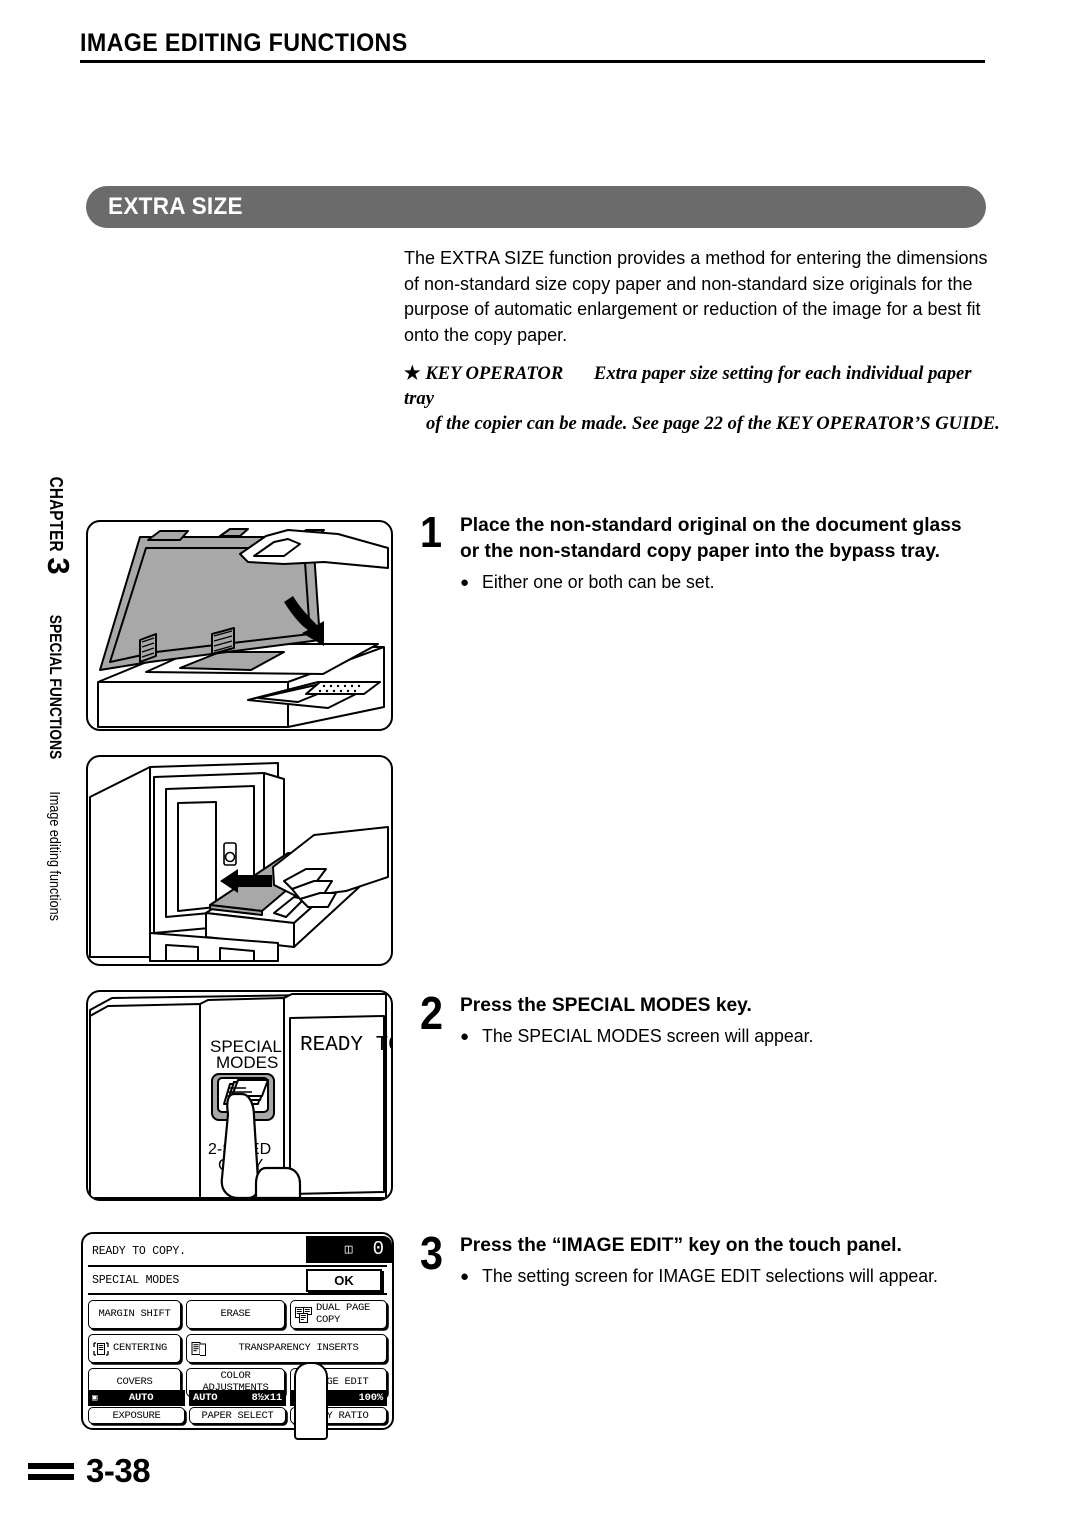 The width and height of the screenshot is (1080, 1528). Describe the element at coordinates (379, 1398) in the screenshot. I see `copy-ratio-unit: %` at that location.